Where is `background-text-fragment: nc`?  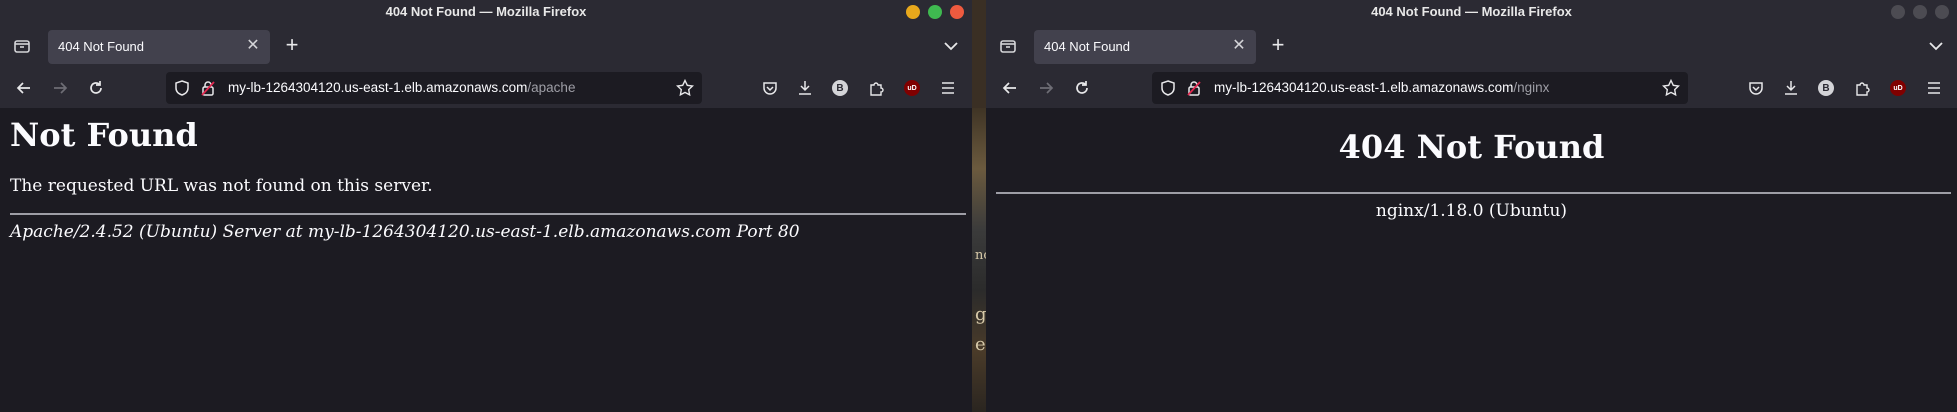
background-text-fragment: nc is located at coordinates (980, 255).